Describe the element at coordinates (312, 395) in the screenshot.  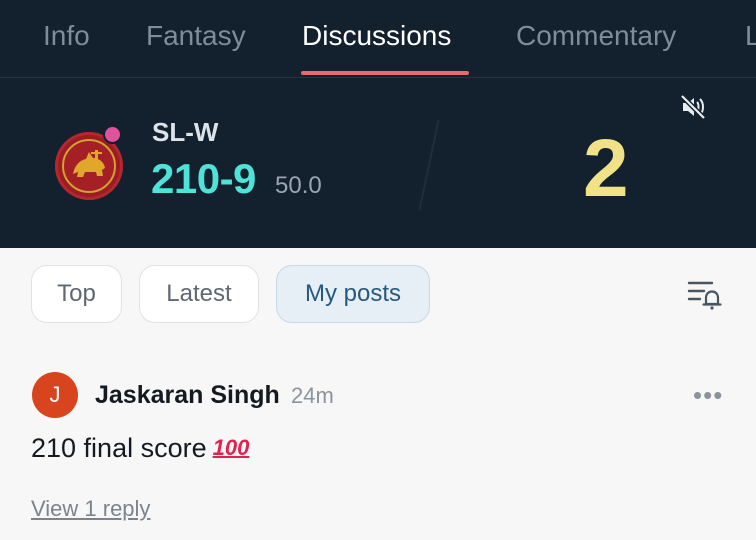
I see `post-time: 24m` at that location.